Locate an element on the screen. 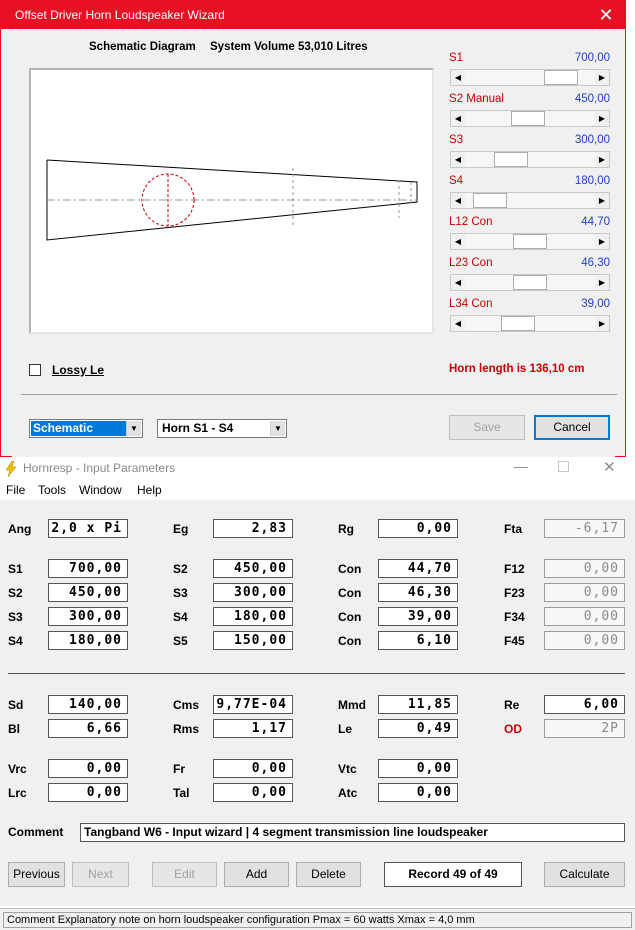 Image resolution: width=635 pixels, height=930 pixels. field-s5: 150,00 is located at coordinates (253, 640).